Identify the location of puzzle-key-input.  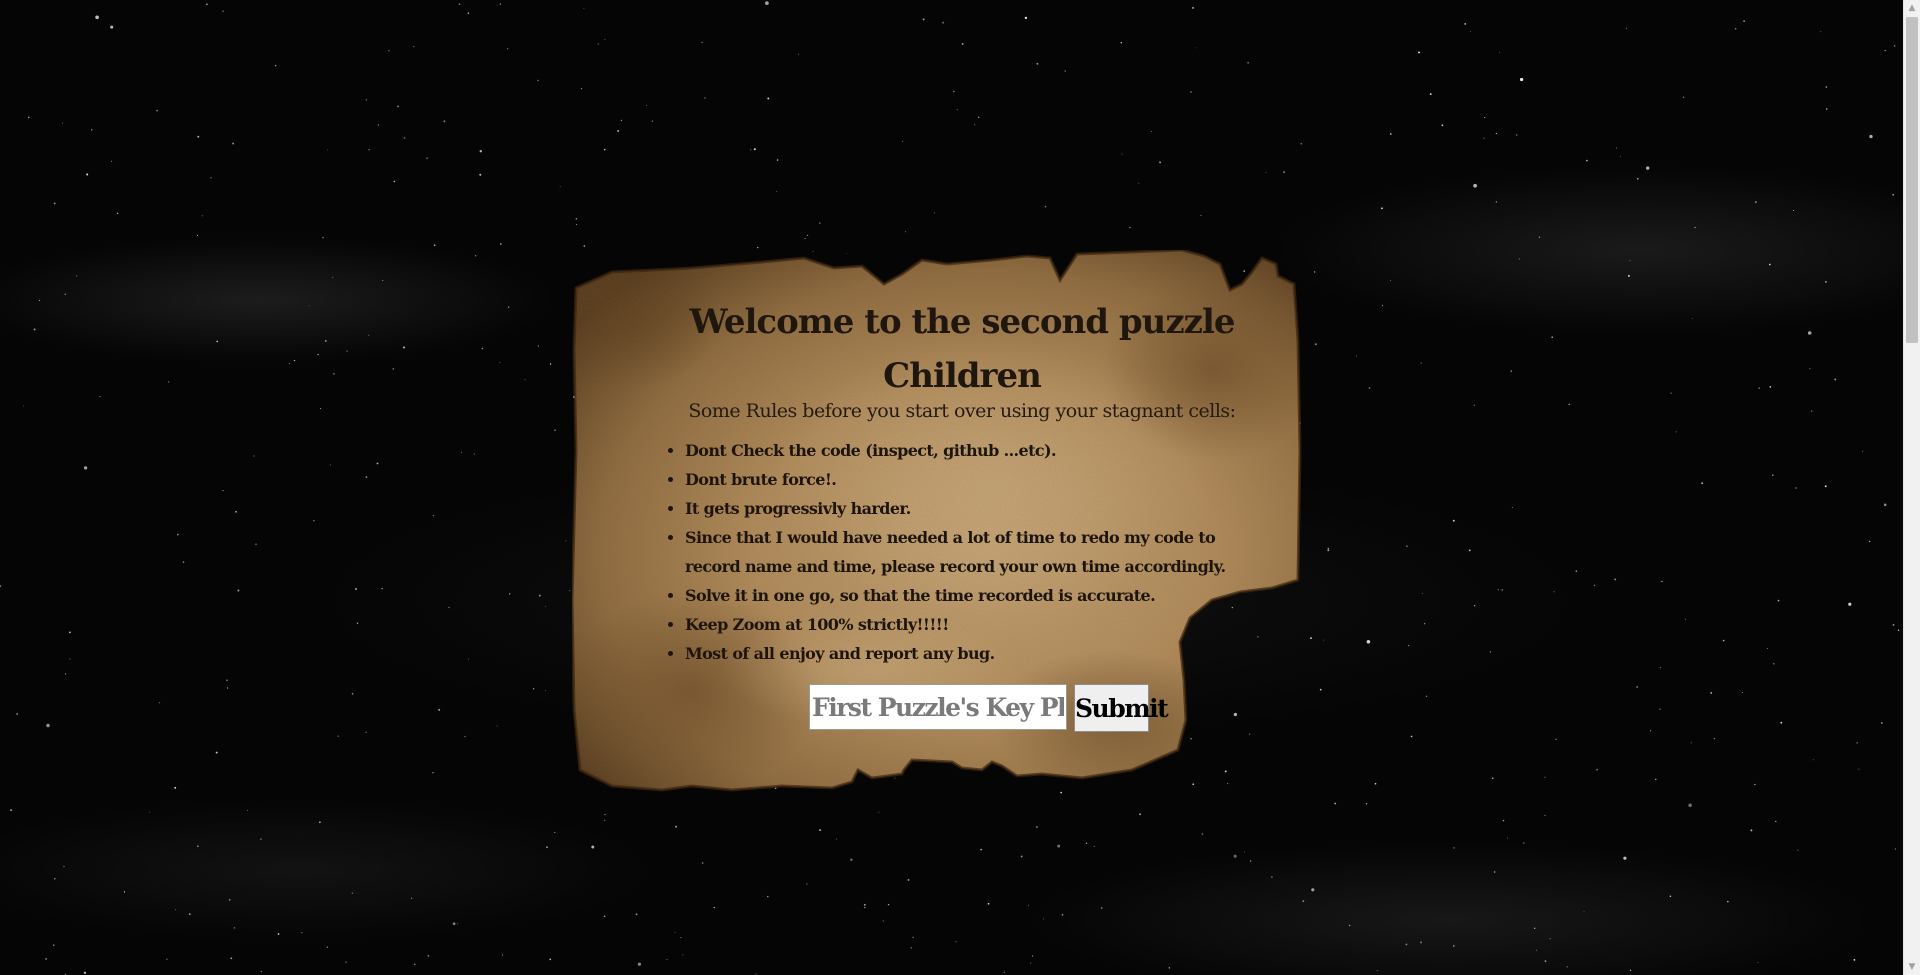
(938, 707).